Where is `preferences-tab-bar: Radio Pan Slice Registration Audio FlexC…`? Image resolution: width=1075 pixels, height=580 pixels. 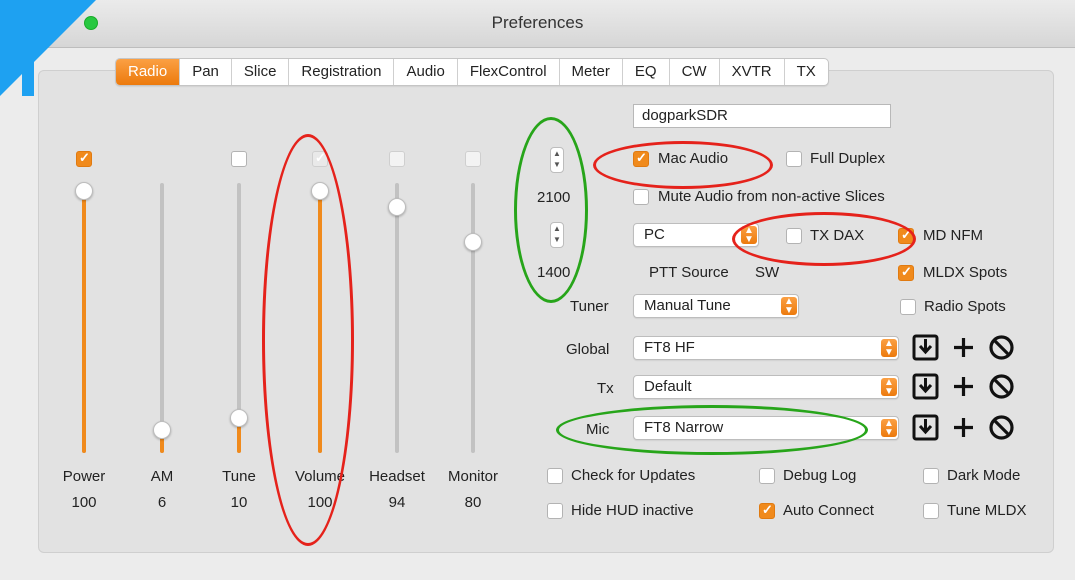 preferences-tab-bar: Radio Pan Slice Registration Audio FlexC… is located at coordinates (472, 72).